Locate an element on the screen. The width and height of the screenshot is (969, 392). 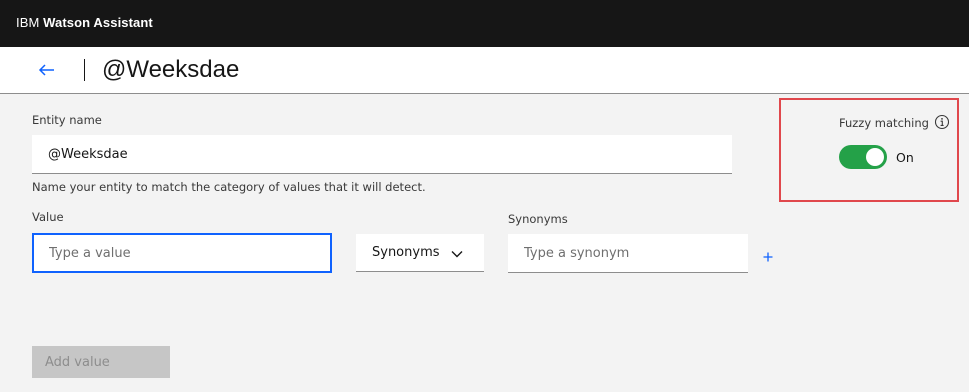
app-brand: IBM Watson Assistant is located at coordinates (84, 22).